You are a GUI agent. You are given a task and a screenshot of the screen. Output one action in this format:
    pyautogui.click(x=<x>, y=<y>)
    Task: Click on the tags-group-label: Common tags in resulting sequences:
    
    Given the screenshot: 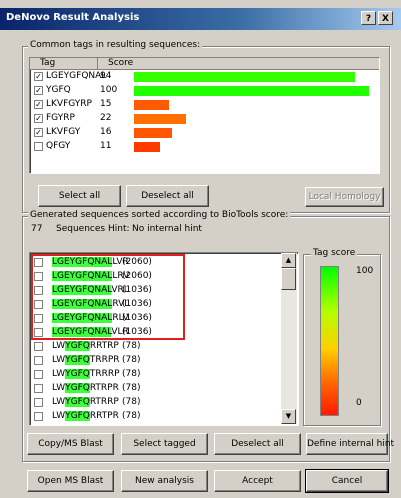 What is the action you would take?
    pyautogui.click(x=115, y=45)
    